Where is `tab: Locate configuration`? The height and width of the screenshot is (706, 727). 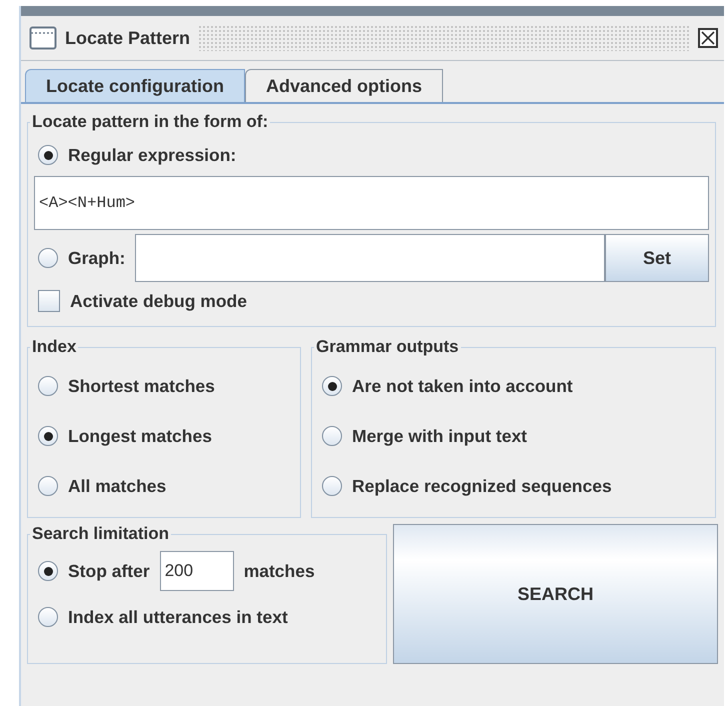
tab: Locate configuration is located at coordinates (135, 85).